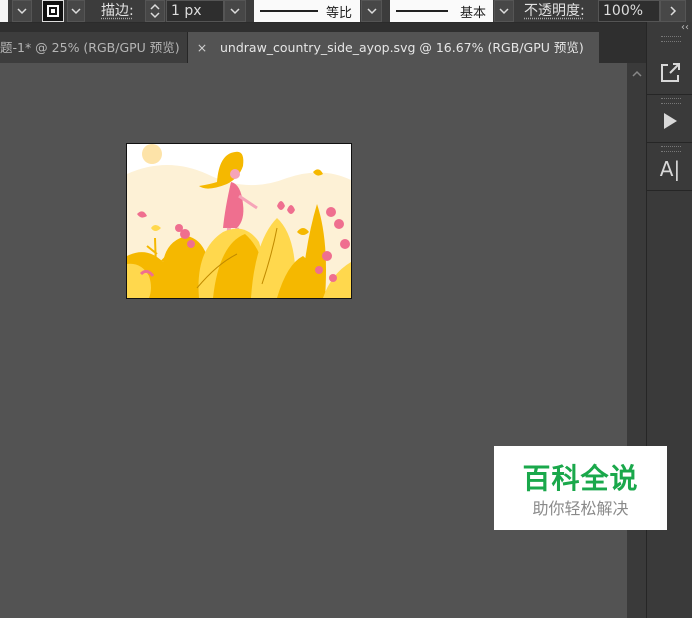 This screenshot has width=692, height=618. Describe the element at coordinates (76, 11) in the screenshot. I see `stroke-dropdown-chevron-icon` at that location.